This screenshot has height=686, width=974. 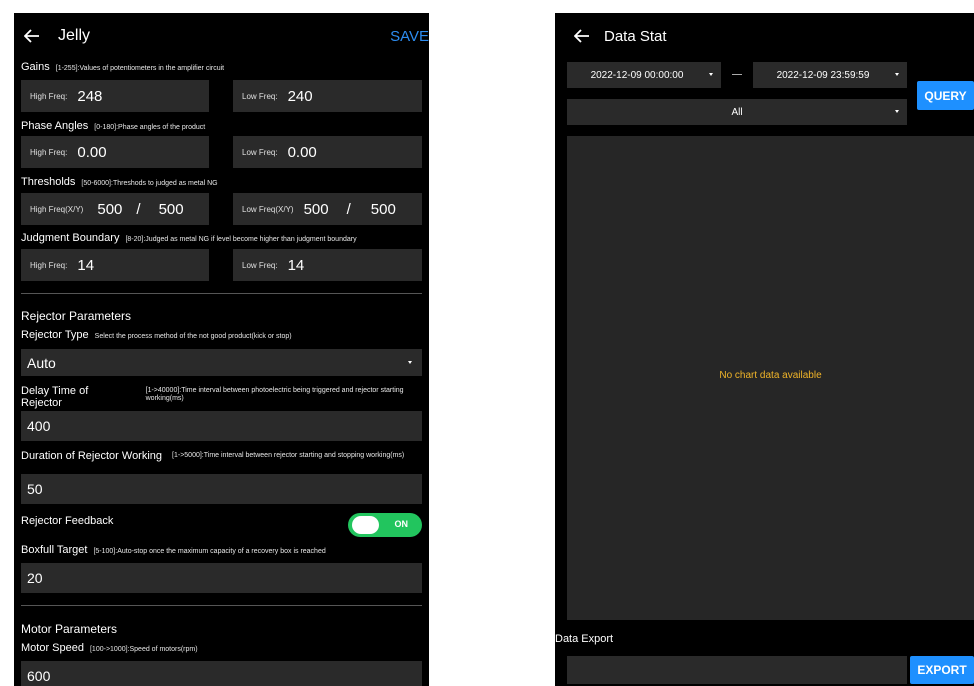 I want to click on delay-time-title: Delay Time of Rejector, so click(x=55, y=397).